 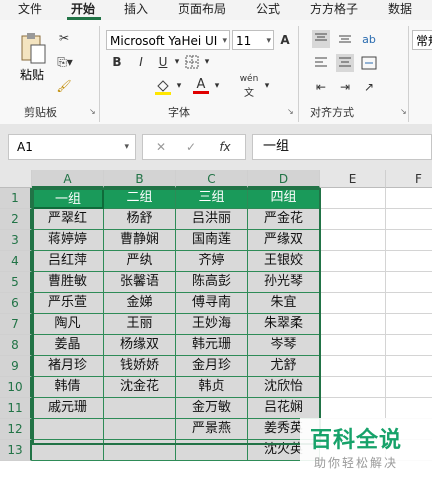 I want to click on tab-formulas: 公式, so click(x=268, y=10).